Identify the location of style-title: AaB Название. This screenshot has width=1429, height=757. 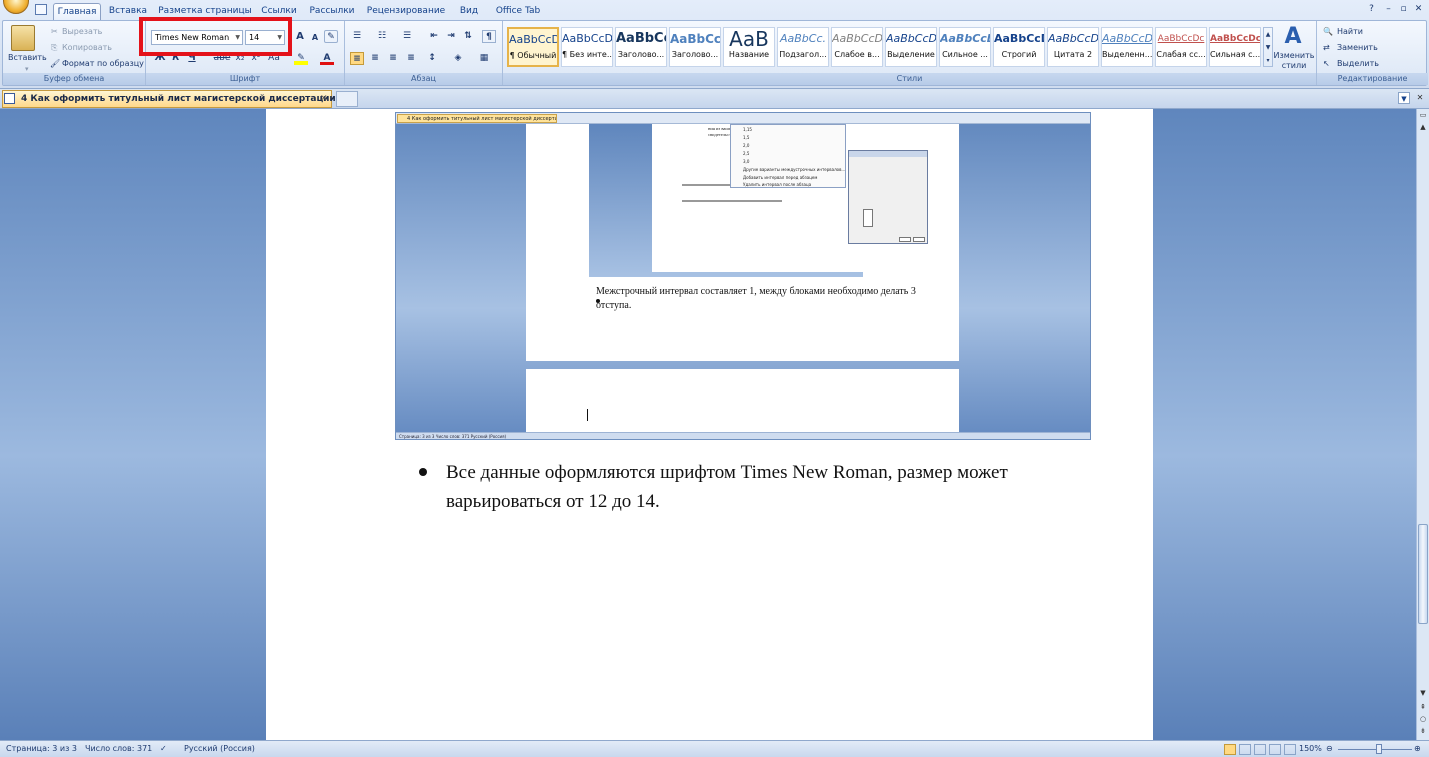
(749, 47).